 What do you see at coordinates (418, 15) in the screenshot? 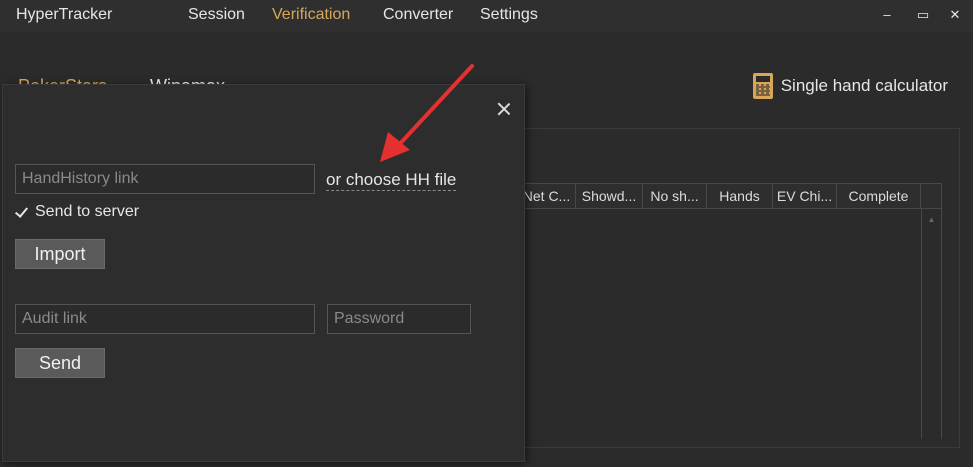
I see `menu-converter: Converter` at bounding box center [418, 15].